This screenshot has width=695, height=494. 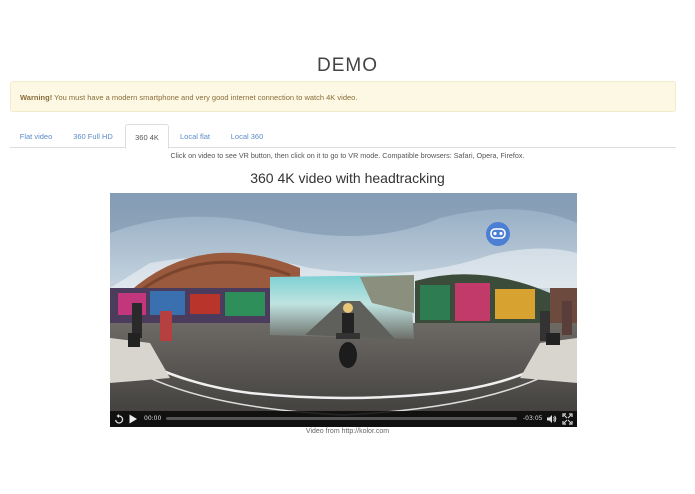 I want to click on progress-bar, so click(x=341, y=418).